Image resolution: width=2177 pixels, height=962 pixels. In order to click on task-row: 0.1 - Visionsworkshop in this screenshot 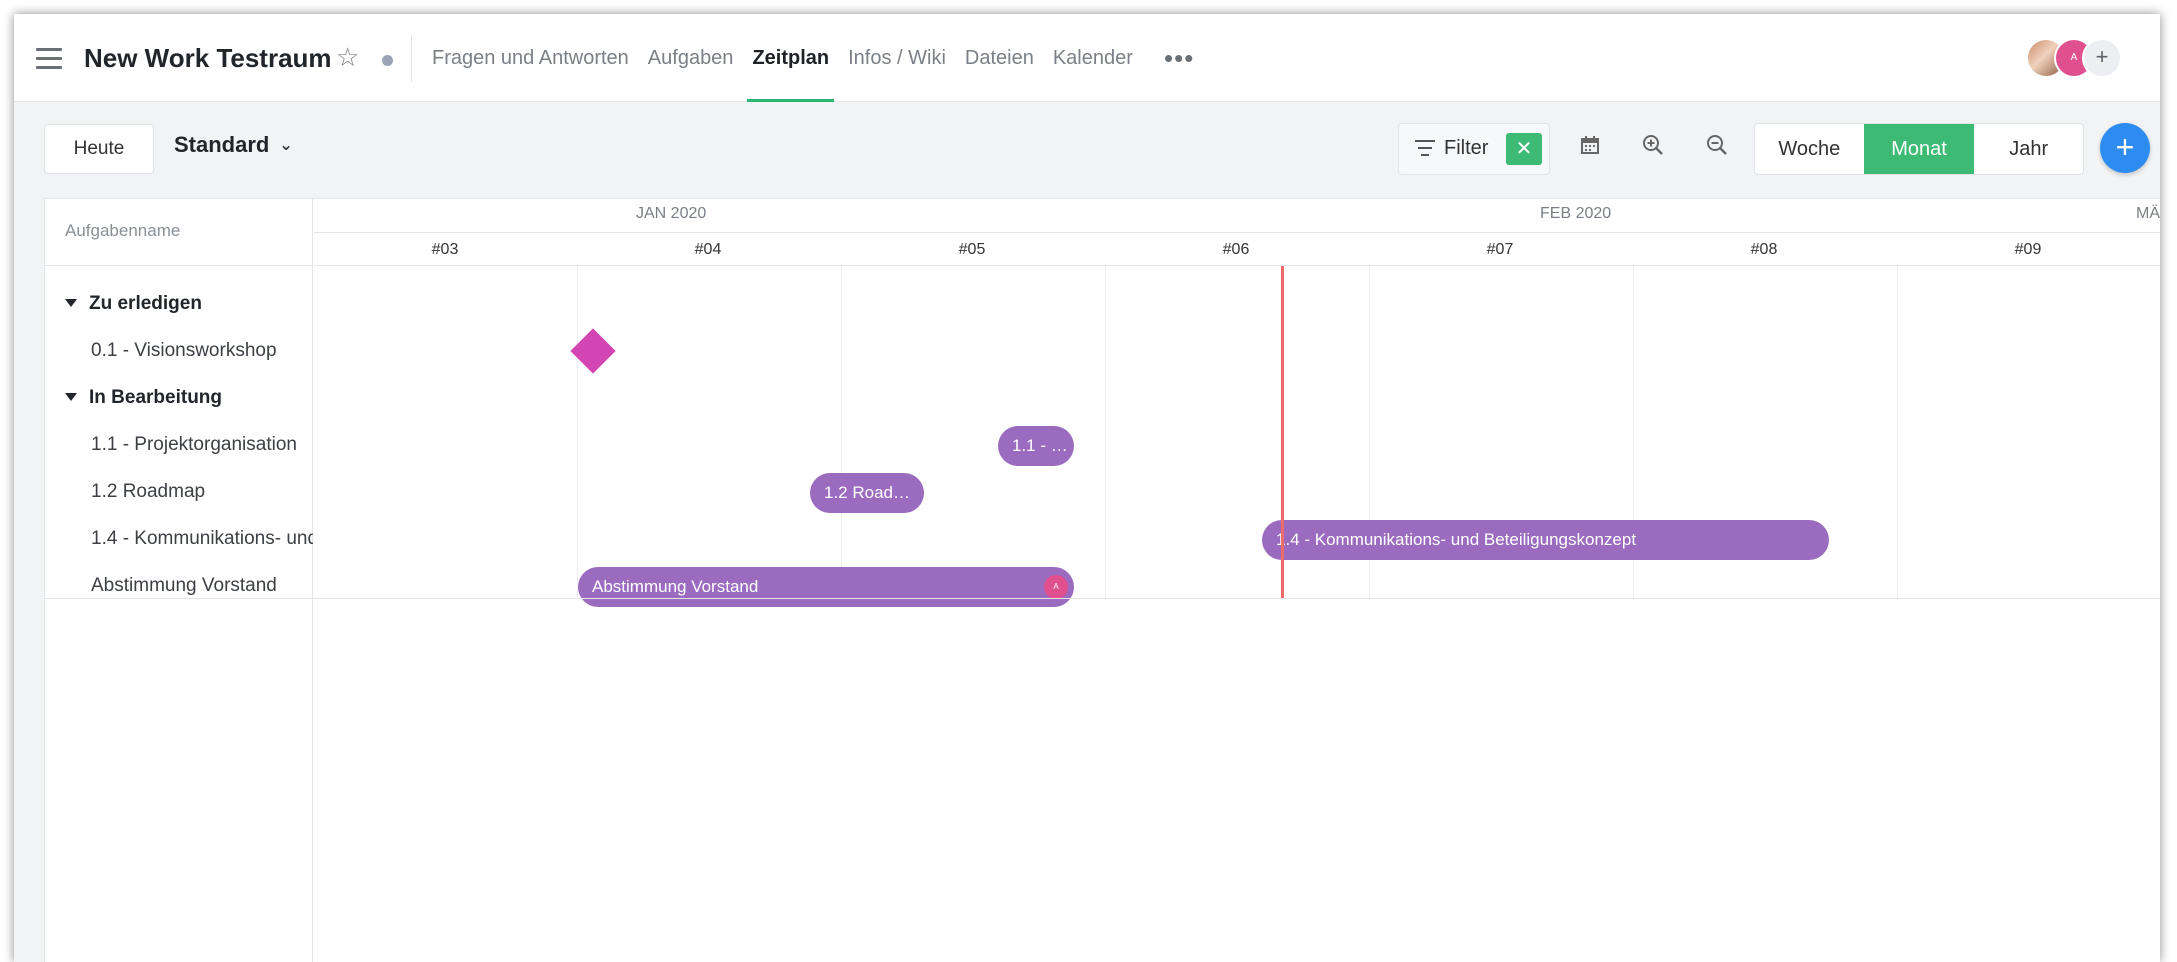, I will do `click(179, 350)`.